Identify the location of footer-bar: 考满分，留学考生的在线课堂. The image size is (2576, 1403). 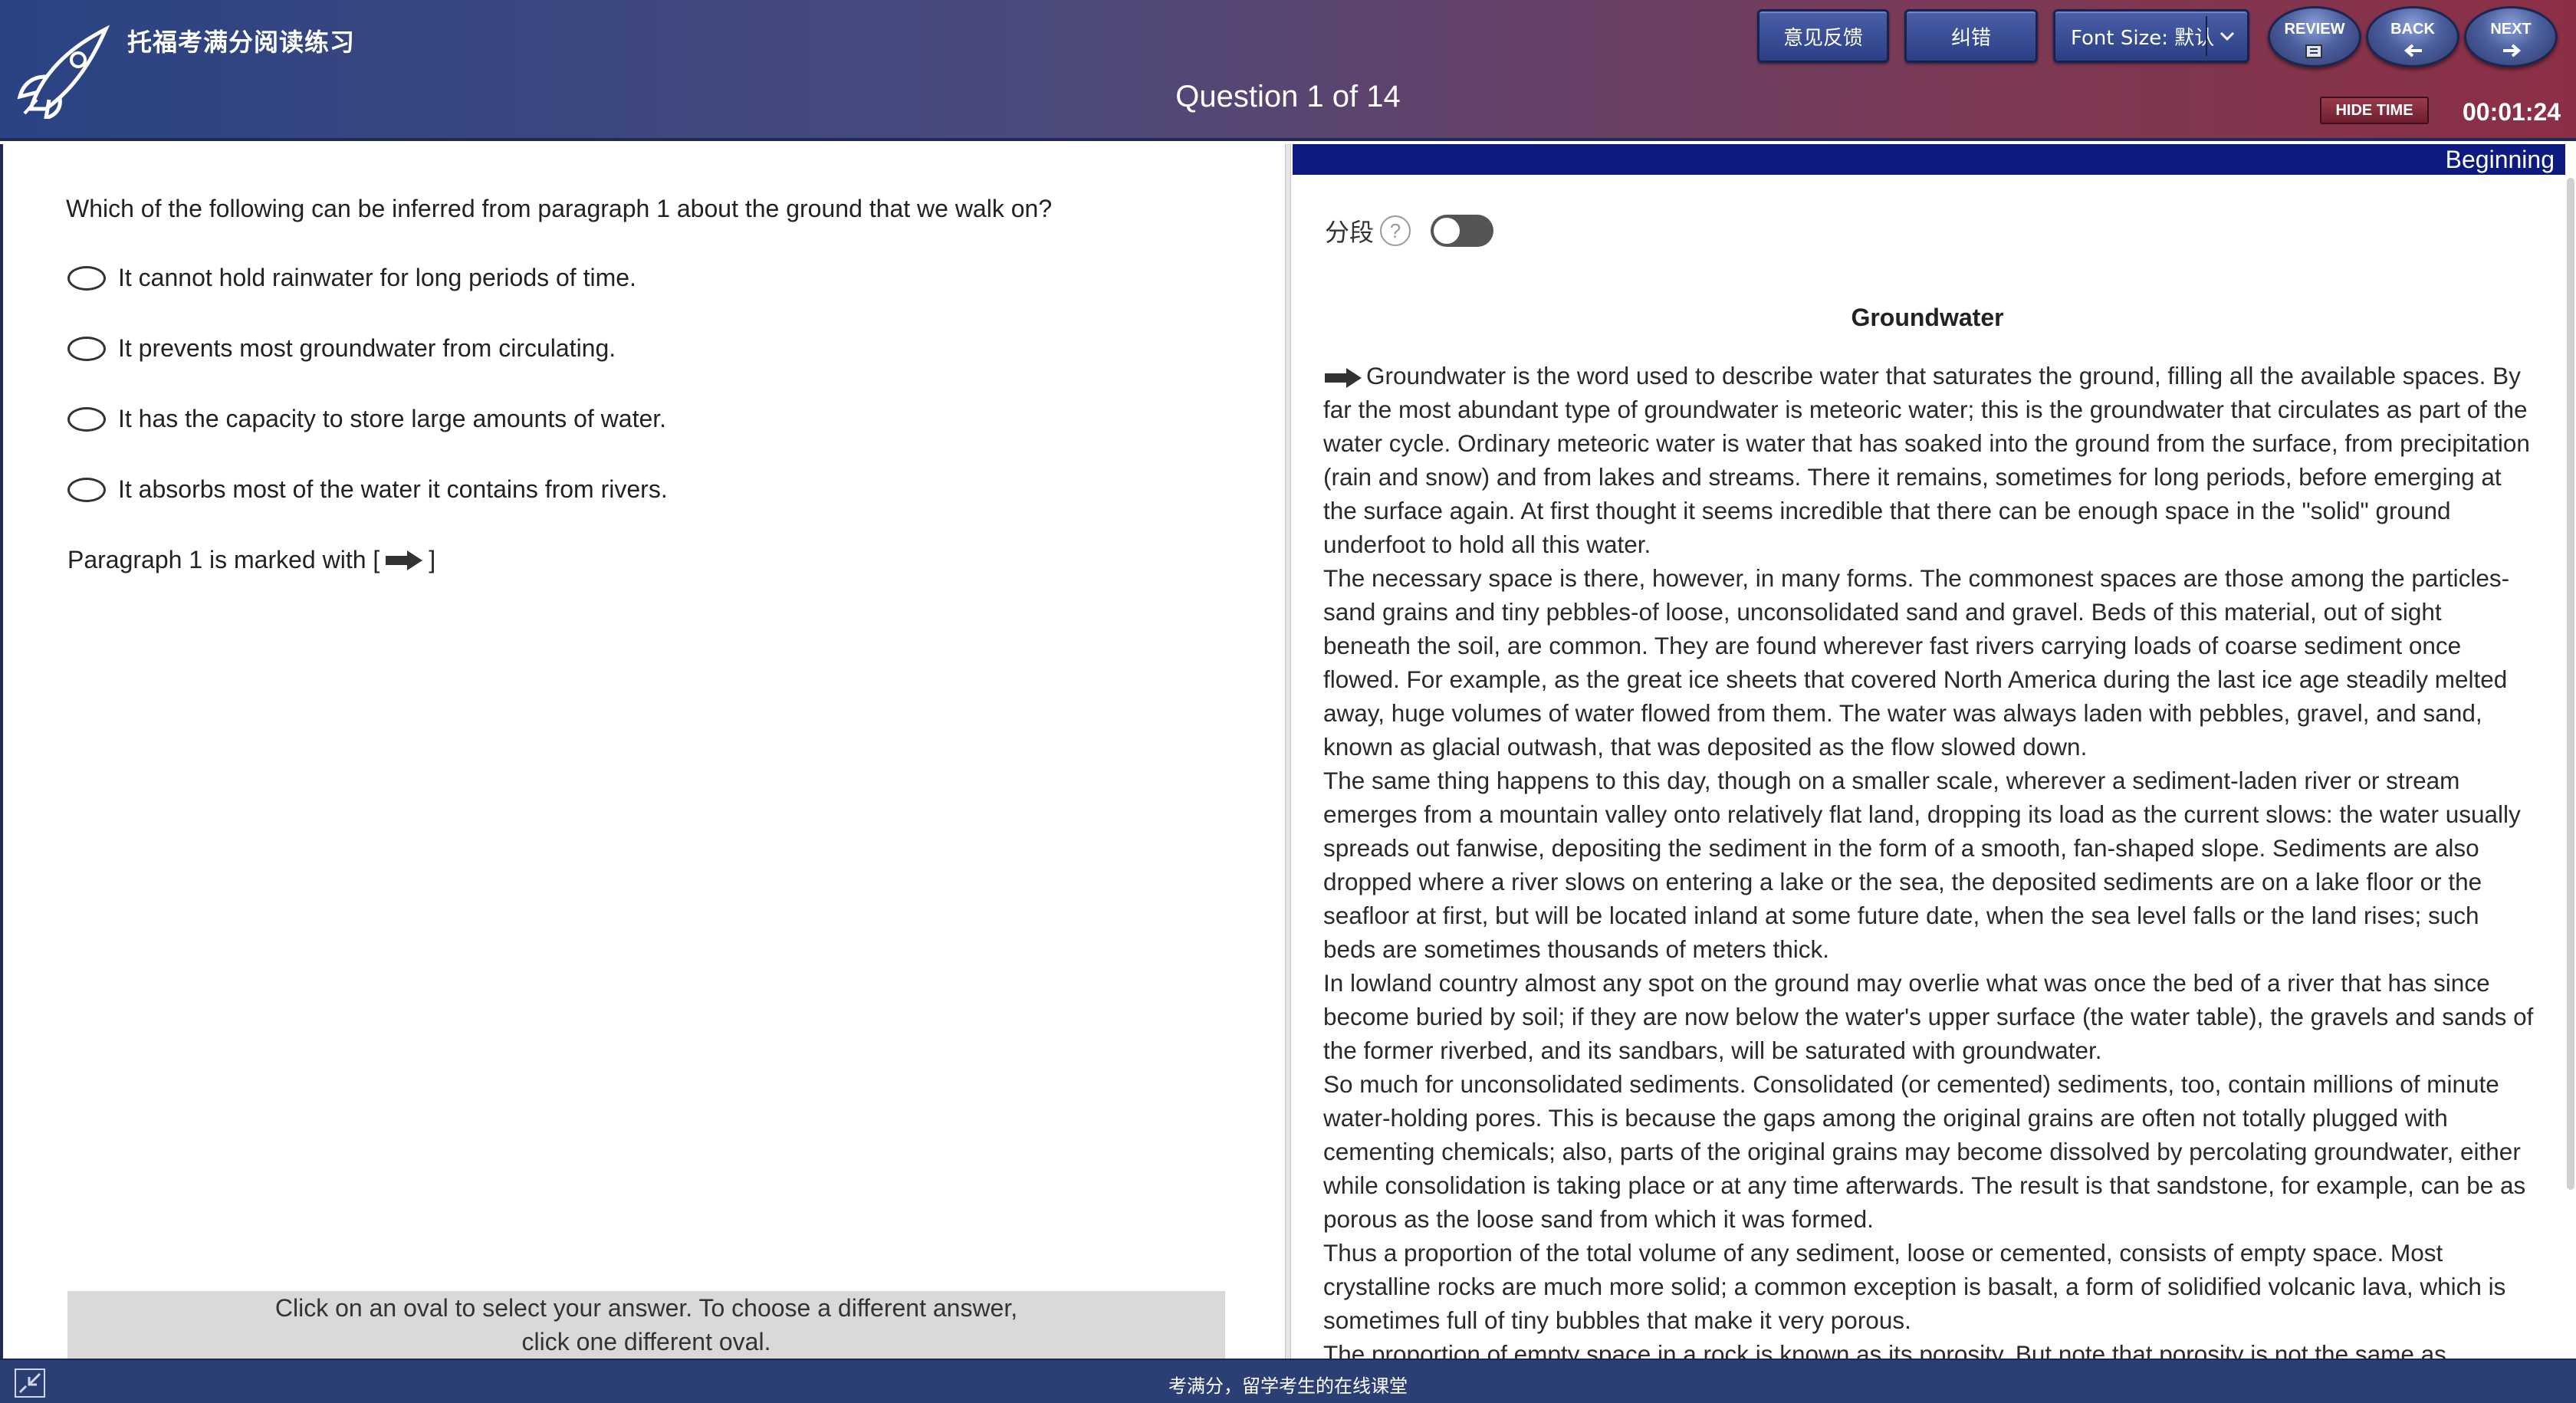
(1288, 1381).